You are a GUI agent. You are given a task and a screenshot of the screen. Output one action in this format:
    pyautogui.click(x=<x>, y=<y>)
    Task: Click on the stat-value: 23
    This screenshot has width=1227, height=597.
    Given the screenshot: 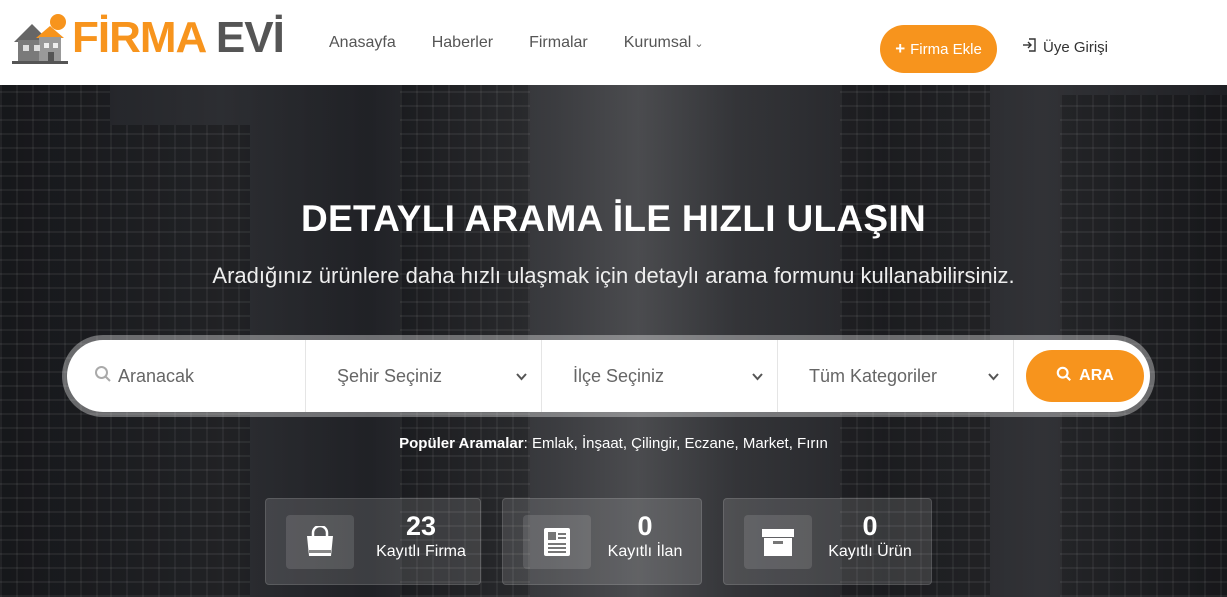 What is the action you would take?
    pyautogui.click(x=421, y=526)
    